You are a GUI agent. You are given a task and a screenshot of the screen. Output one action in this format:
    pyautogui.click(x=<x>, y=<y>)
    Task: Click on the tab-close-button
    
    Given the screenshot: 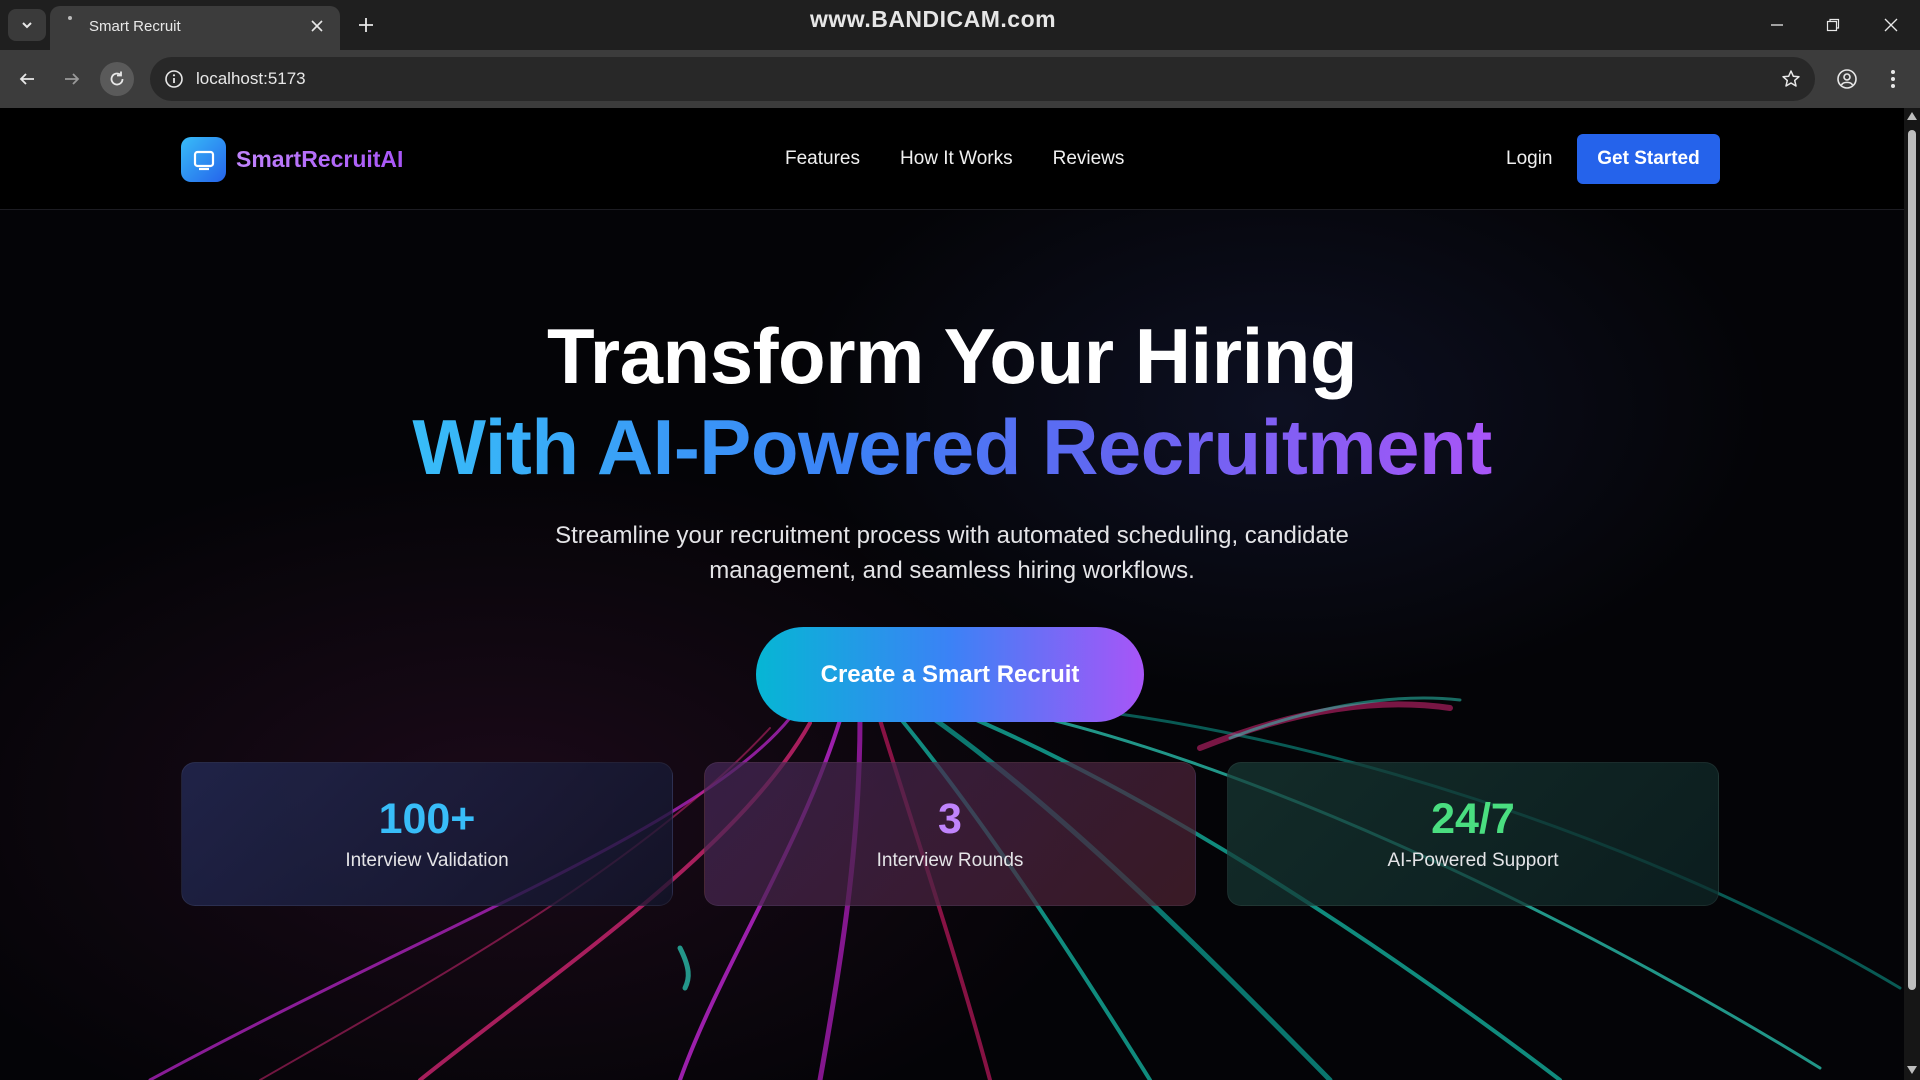 What is the action you would take?
    pyautogui.click(x=317, y=26)
    